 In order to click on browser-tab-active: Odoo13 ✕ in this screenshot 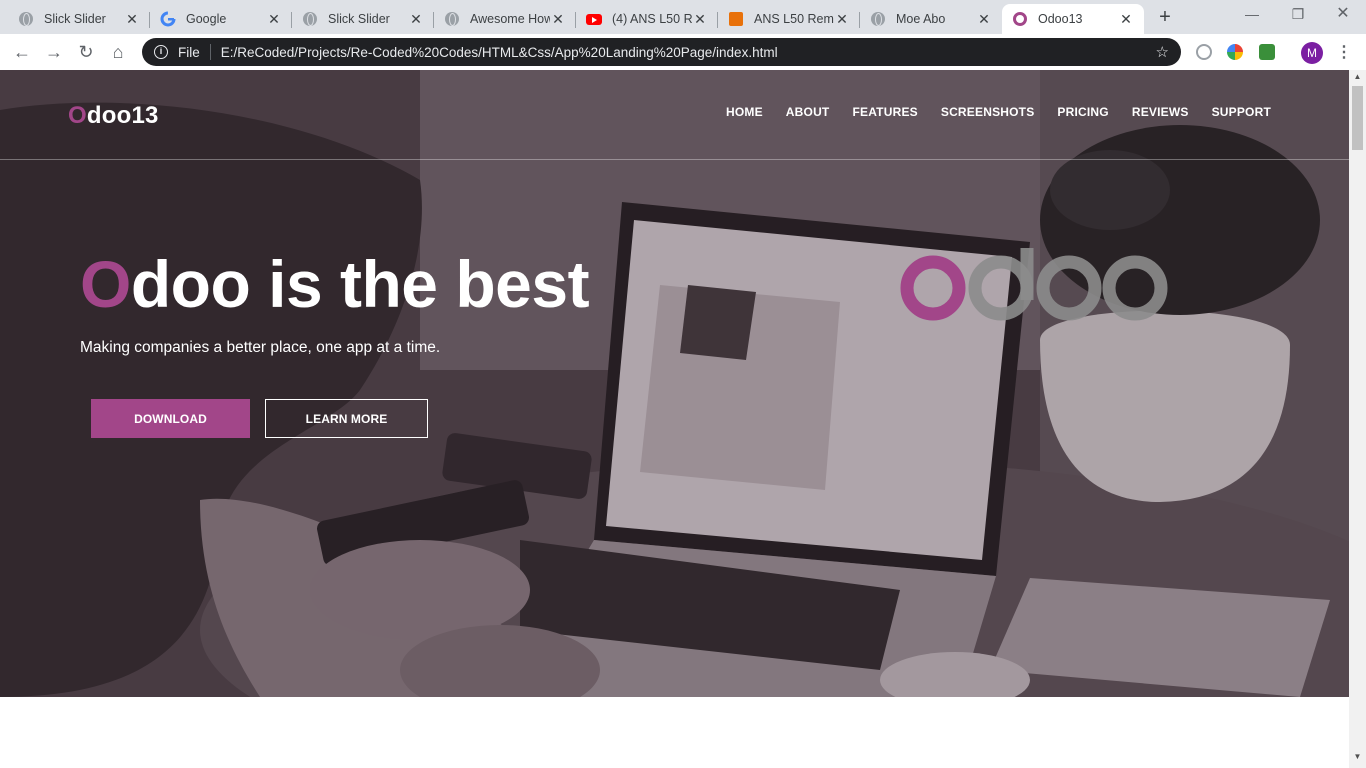, I will do `click(1073, 19)`.